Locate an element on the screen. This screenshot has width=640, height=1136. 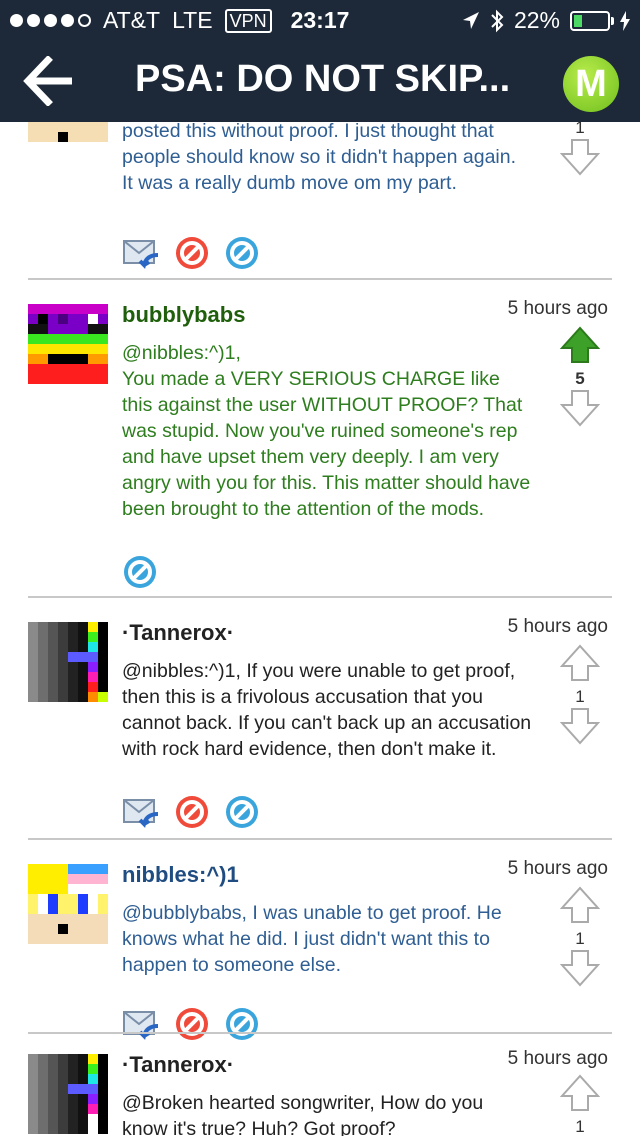
charging-icon is located at coordinates (625, 20).